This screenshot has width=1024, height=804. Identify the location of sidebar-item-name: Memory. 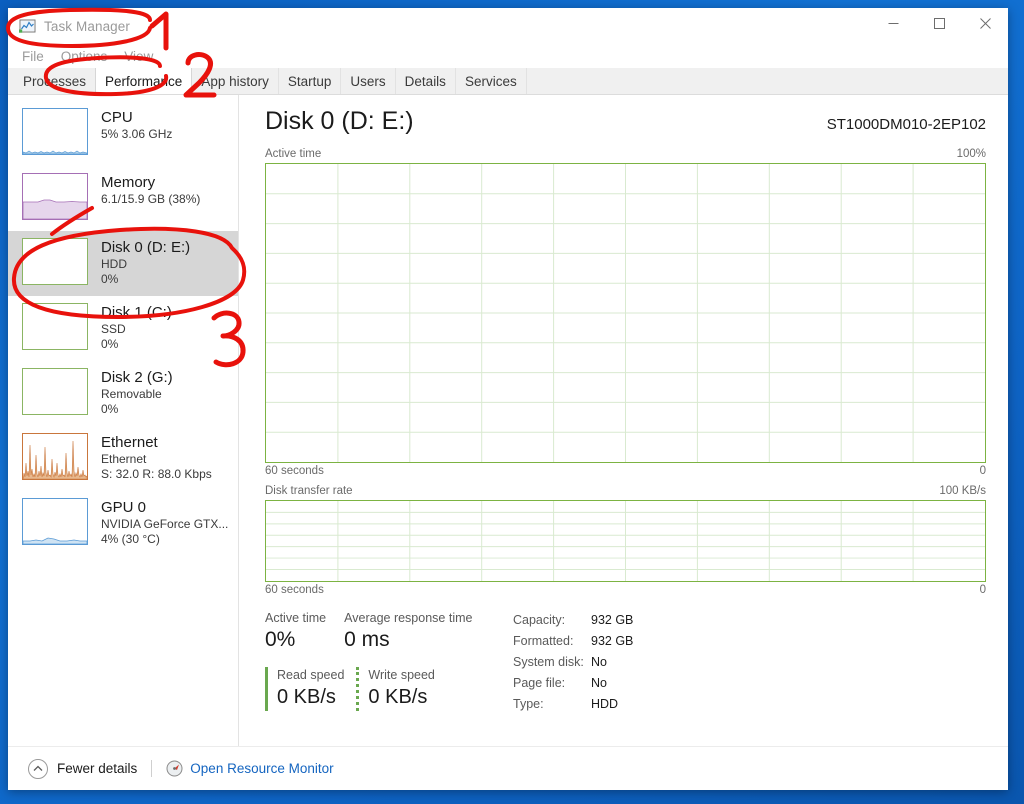
(128, 182).